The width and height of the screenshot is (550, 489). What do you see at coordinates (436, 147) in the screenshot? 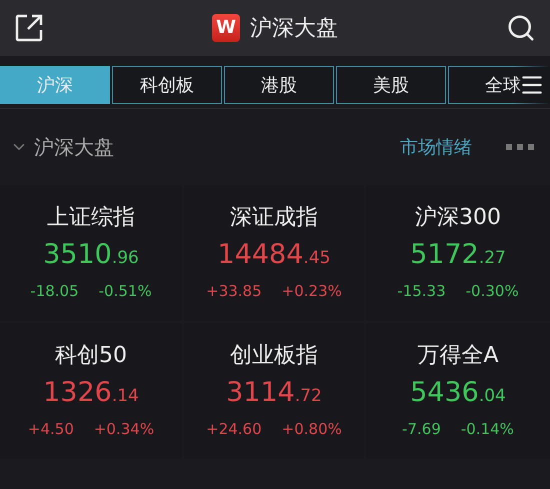
I see `market-sentiment-link: 市场情绪` at bounding box center [436, 147].